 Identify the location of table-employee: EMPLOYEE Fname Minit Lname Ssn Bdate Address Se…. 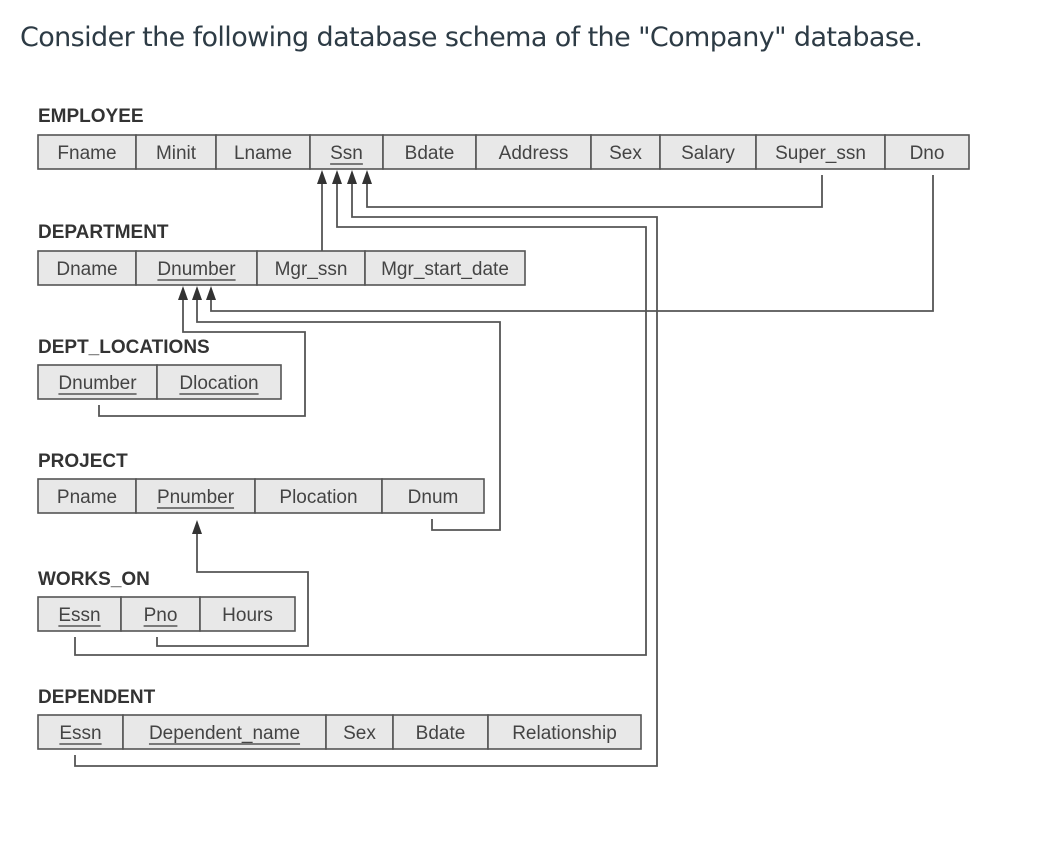
(503, 138).